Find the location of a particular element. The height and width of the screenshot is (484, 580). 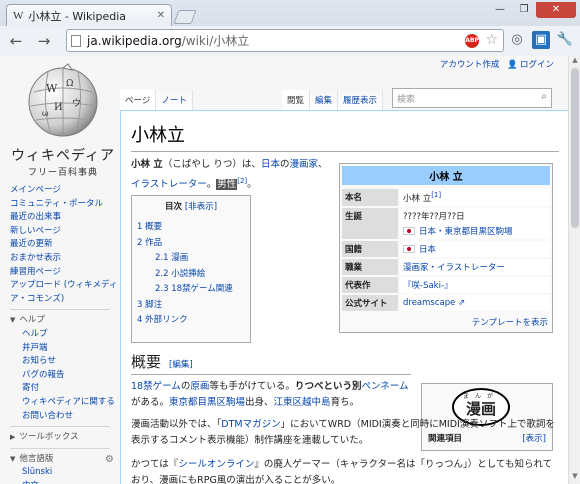

sidebar-item-donate: 寄付 is located at coordinates (71, 389).